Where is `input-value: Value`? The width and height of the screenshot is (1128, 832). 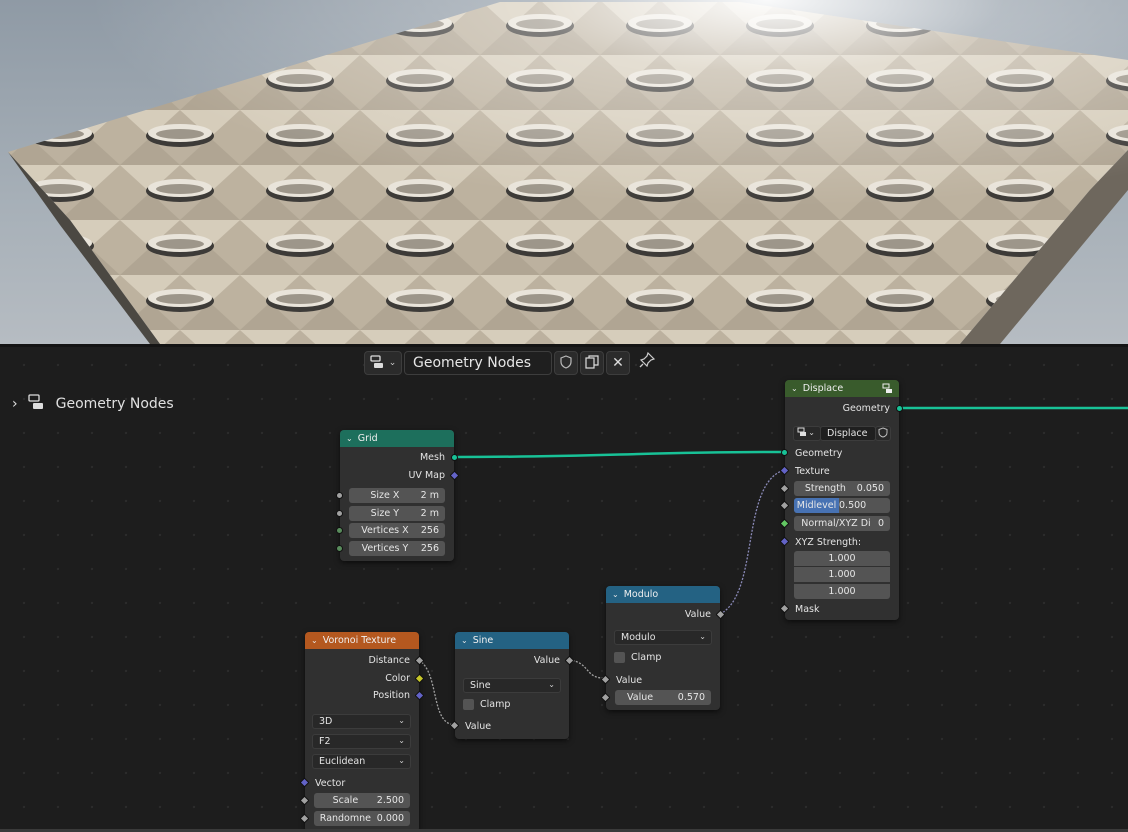
input-value: Value is located at coordinates (478, 726).